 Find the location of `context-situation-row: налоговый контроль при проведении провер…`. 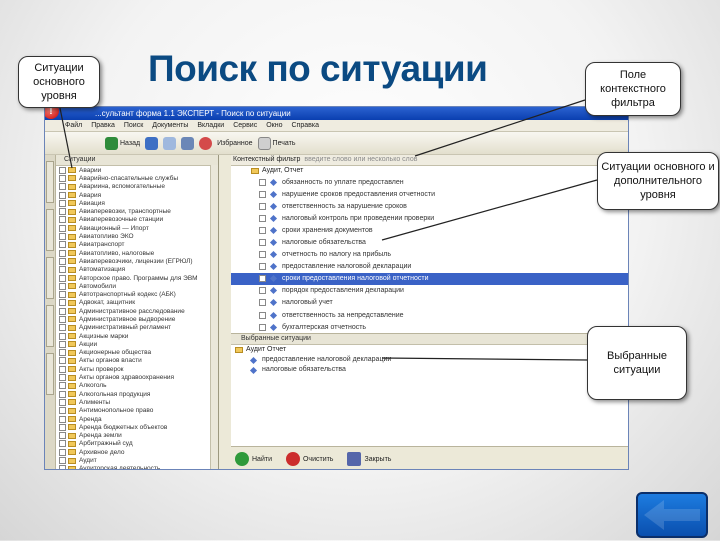

context-situation-row: налоговый контроль при проведении провер… is located at coordinates (429, 218).